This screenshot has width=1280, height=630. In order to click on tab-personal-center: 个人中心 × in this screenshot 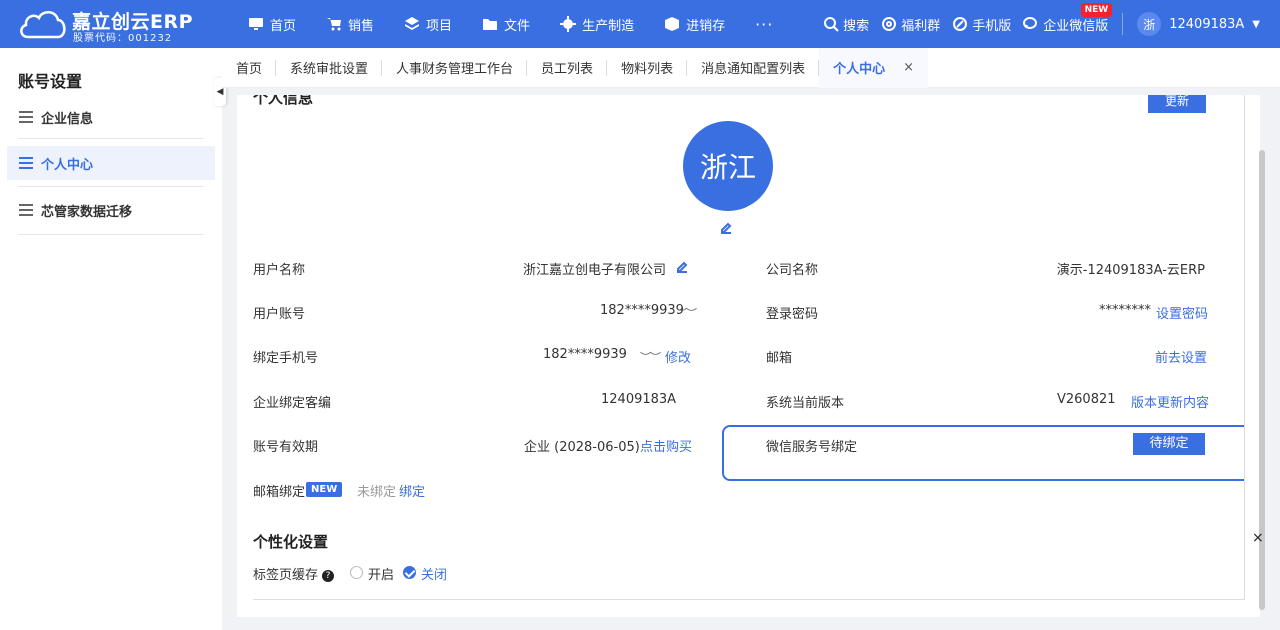, I will do `click(874, 67)`.